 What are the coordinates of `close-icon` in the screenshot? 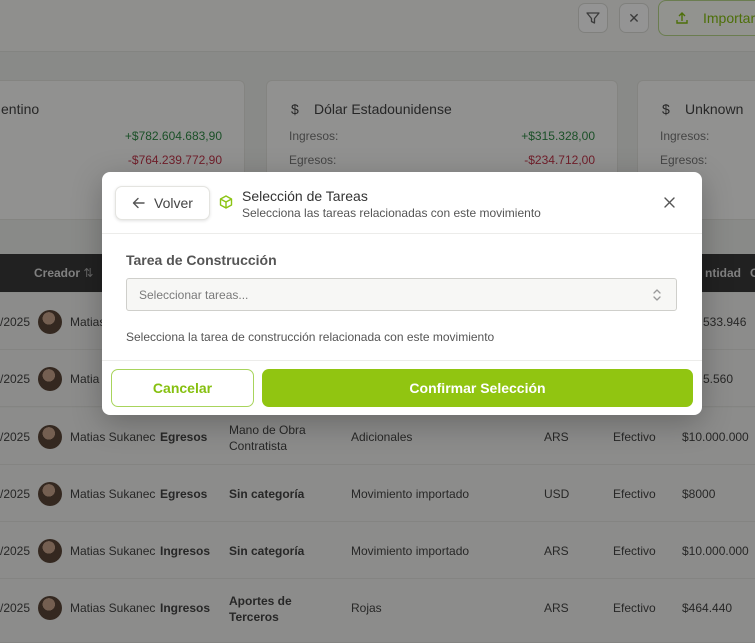 It's located at (669, 202).